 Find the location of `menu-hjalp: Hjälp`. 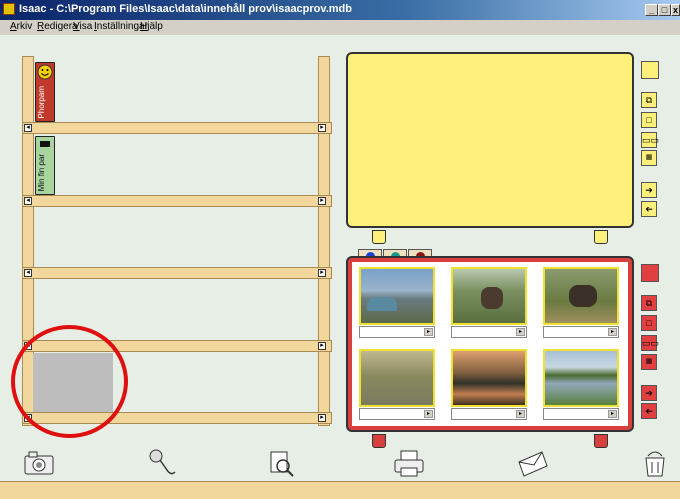

menu-hjalp: Hjälp is located at coordinates (151, 26).